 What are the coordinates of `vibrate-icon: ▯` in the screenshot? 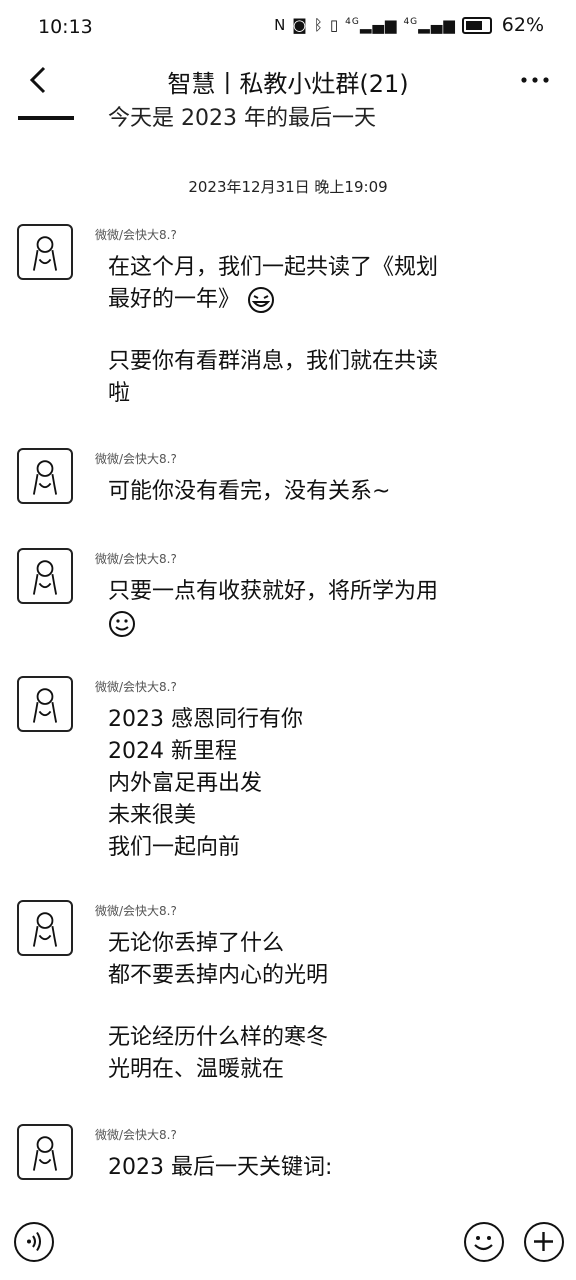 It's located at (334, 25).